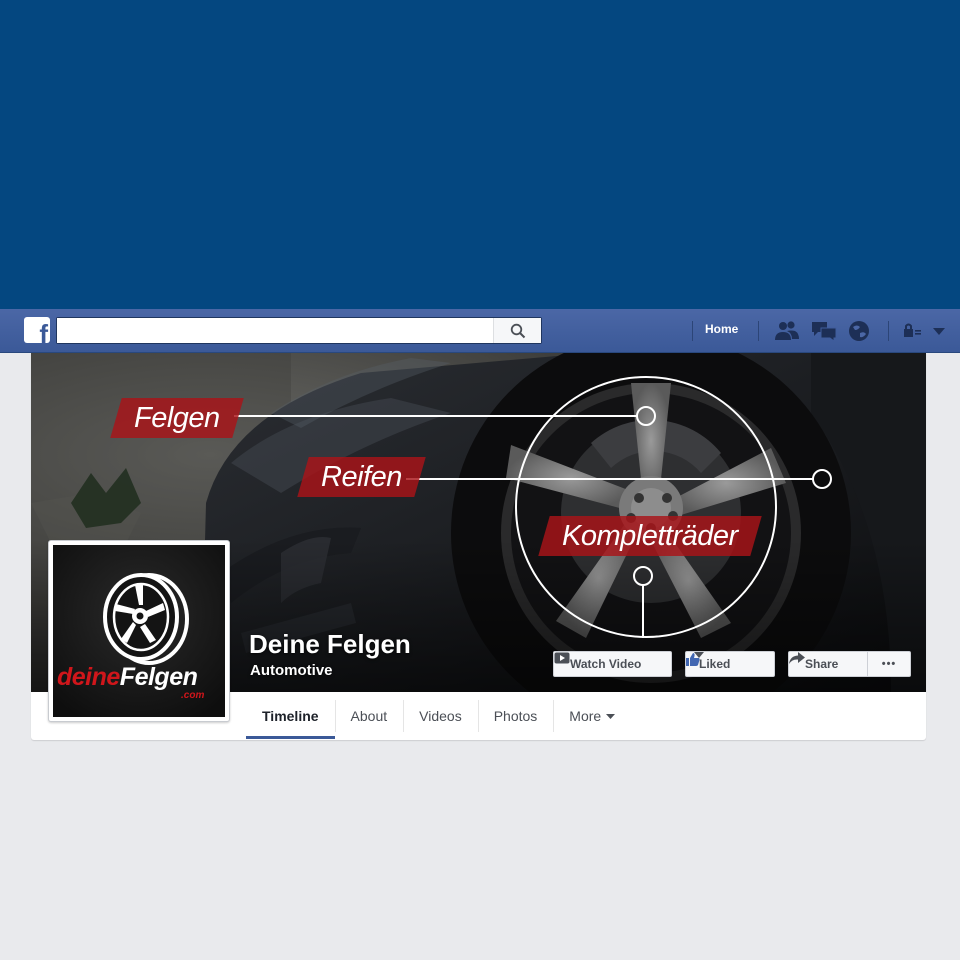 The width and height of the screenshot is (960, 960). I want to click on logo-domain: .com, so click(193, 695).